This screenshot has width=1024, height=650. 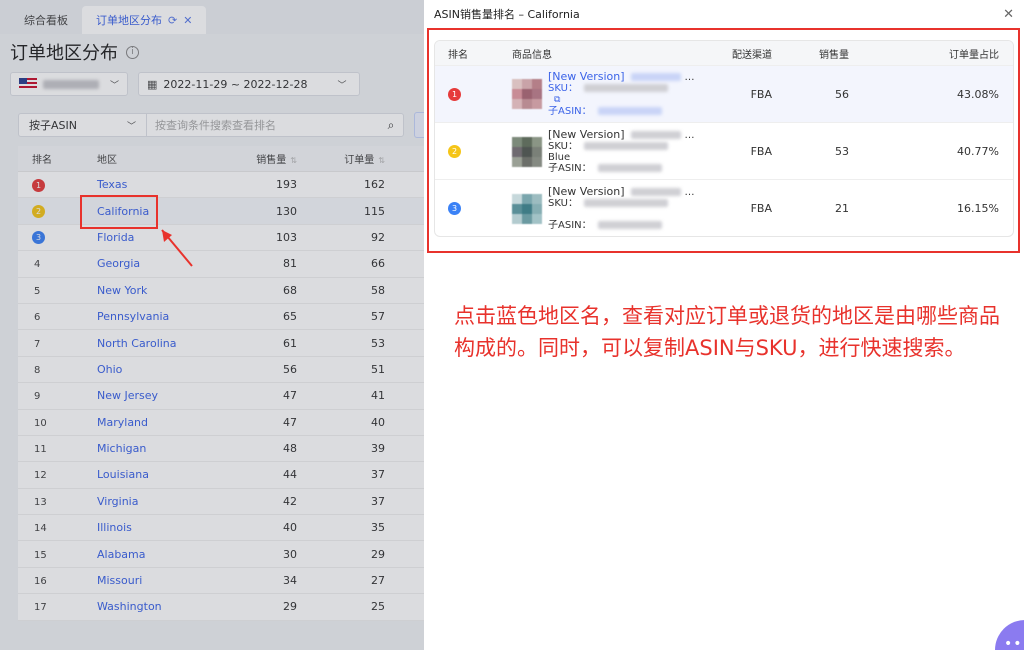 What do you see at coordinates (83, 125) in the screenshot?
I see `search-type-select: 按子ASIN ﹀` at bounding box center [83, 125].